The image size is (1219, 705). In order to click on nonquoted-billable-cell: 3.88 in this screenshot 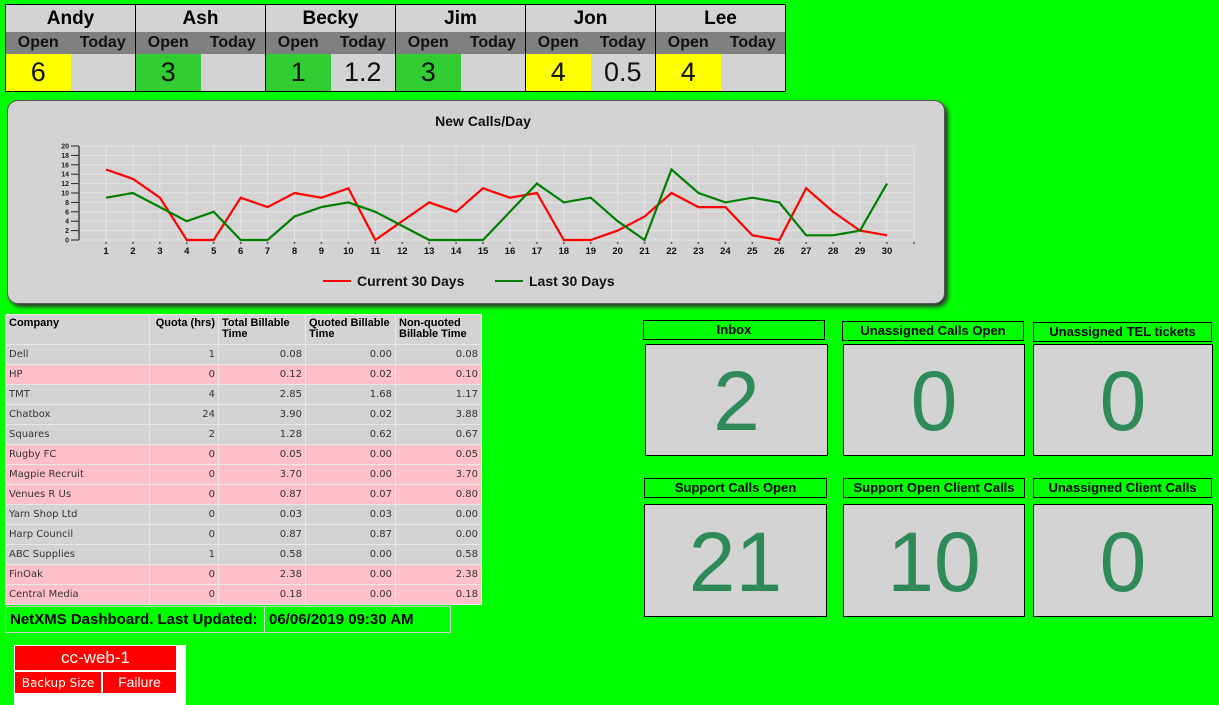, I will do `click(438, 414)`.